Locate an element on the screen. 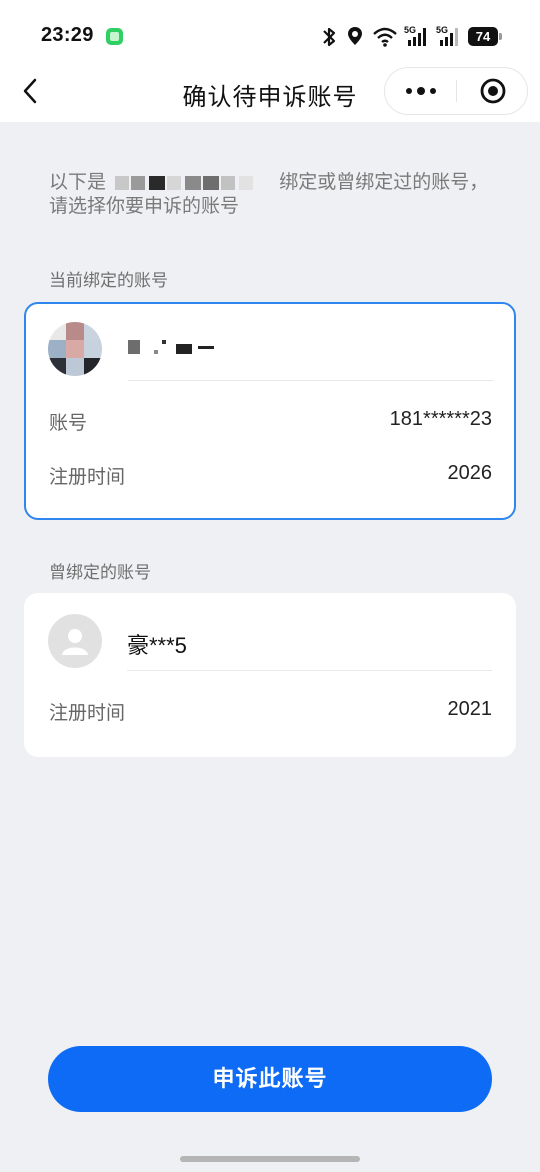 This screenshot has height=1172, width=540. miniprogram-capsule is located at coordinates (456, 91).